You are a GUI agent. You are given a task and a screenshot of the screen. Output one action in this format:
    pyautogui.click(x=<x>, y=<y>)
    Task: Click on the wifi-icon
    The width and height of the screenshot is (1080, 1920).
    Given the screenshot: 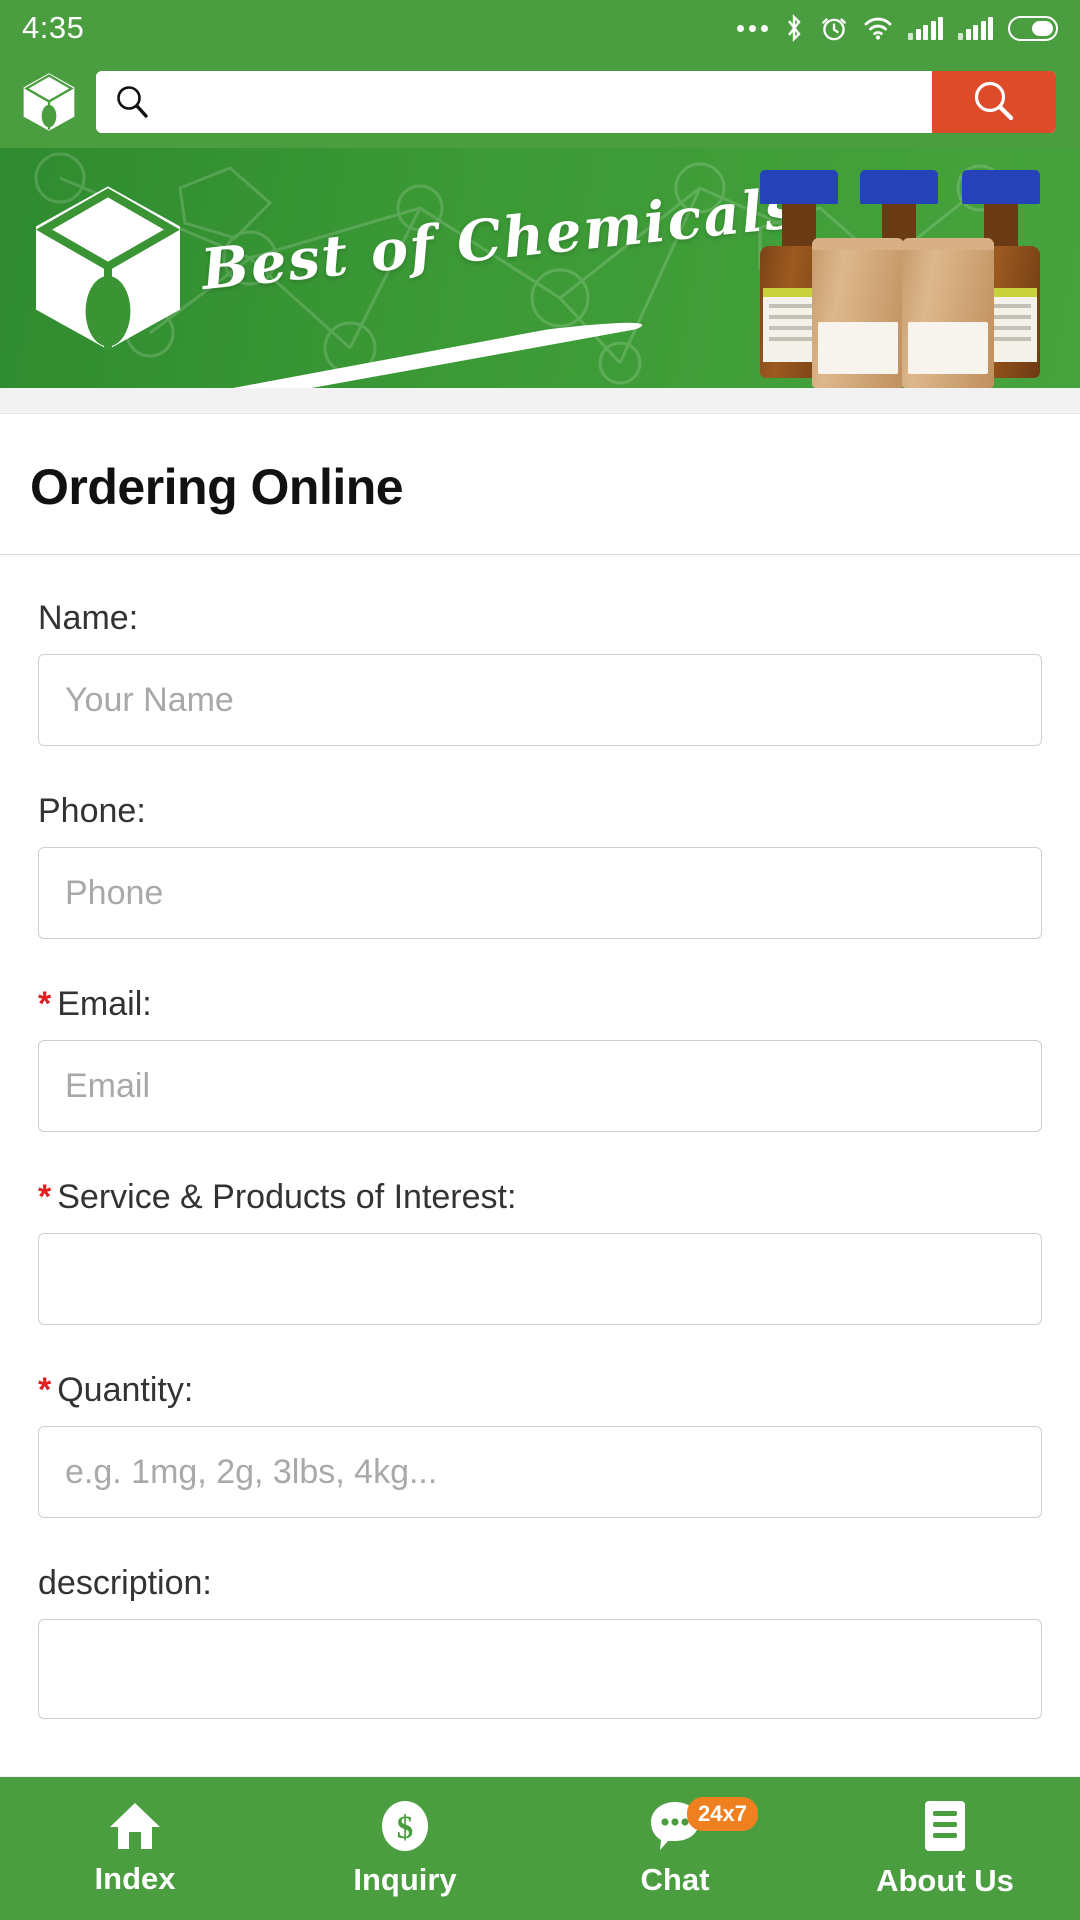 What is the action you would take?
    pyautogui.click(x=878, y=28)
    